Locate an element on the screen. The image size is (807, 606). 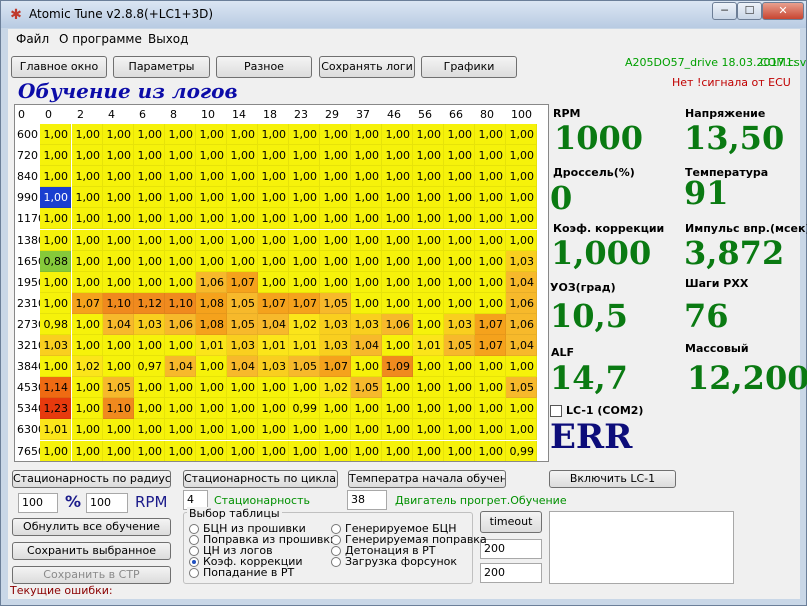
table-cell: 1,23 is located at coordinates (55, 409).